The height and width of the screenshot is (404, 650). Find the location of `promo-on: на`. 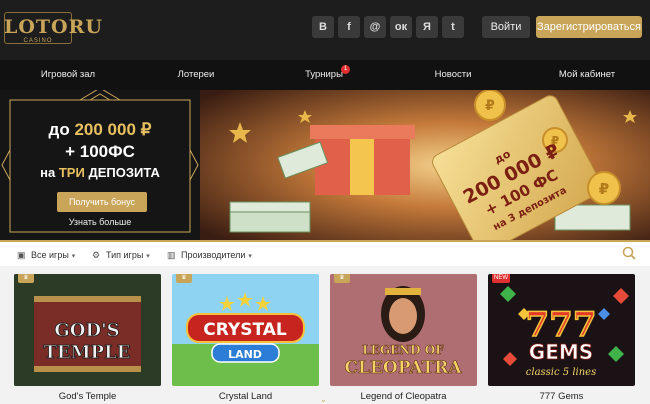

promo-on: на is located at coordinates (48, 172).